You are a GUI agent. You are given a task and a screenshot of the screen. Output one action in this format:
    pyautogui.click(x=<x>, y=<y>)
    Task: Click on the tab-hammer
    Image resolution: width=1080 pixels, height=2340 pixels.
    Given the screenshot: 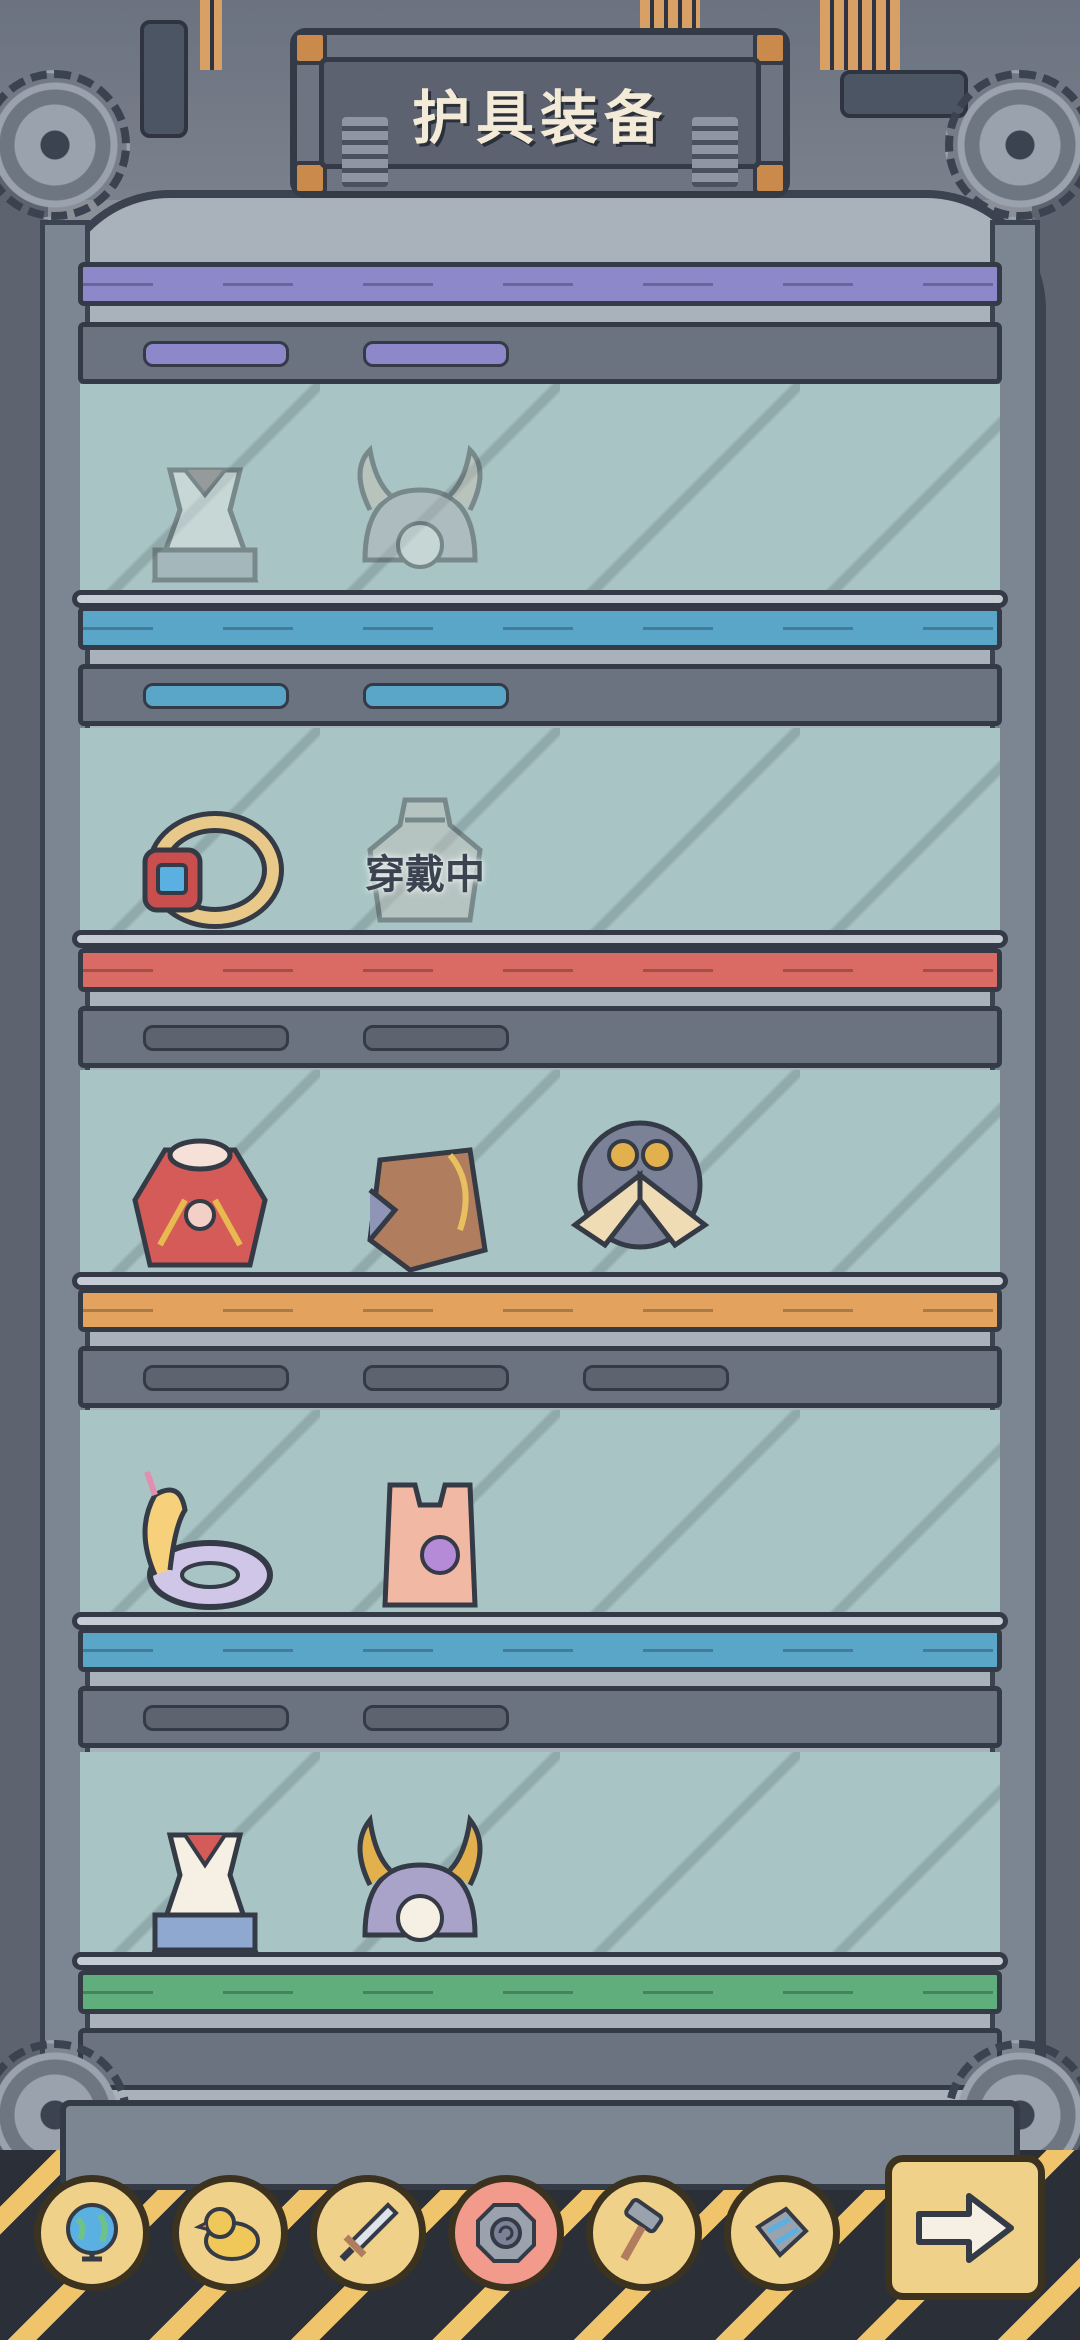 What is the action you would take?
    pyautogui.click(x=644, y=2233)
    